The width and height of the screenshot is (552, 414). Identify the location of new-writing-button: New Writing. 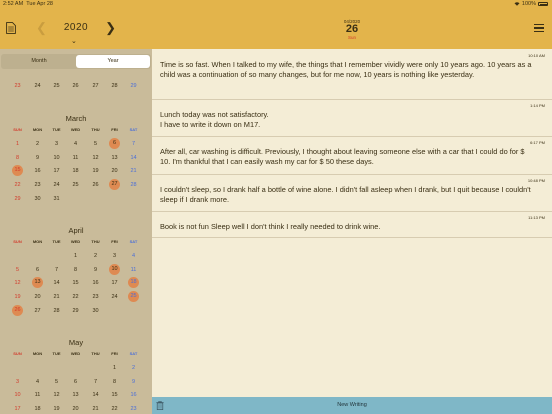
(352, 405).